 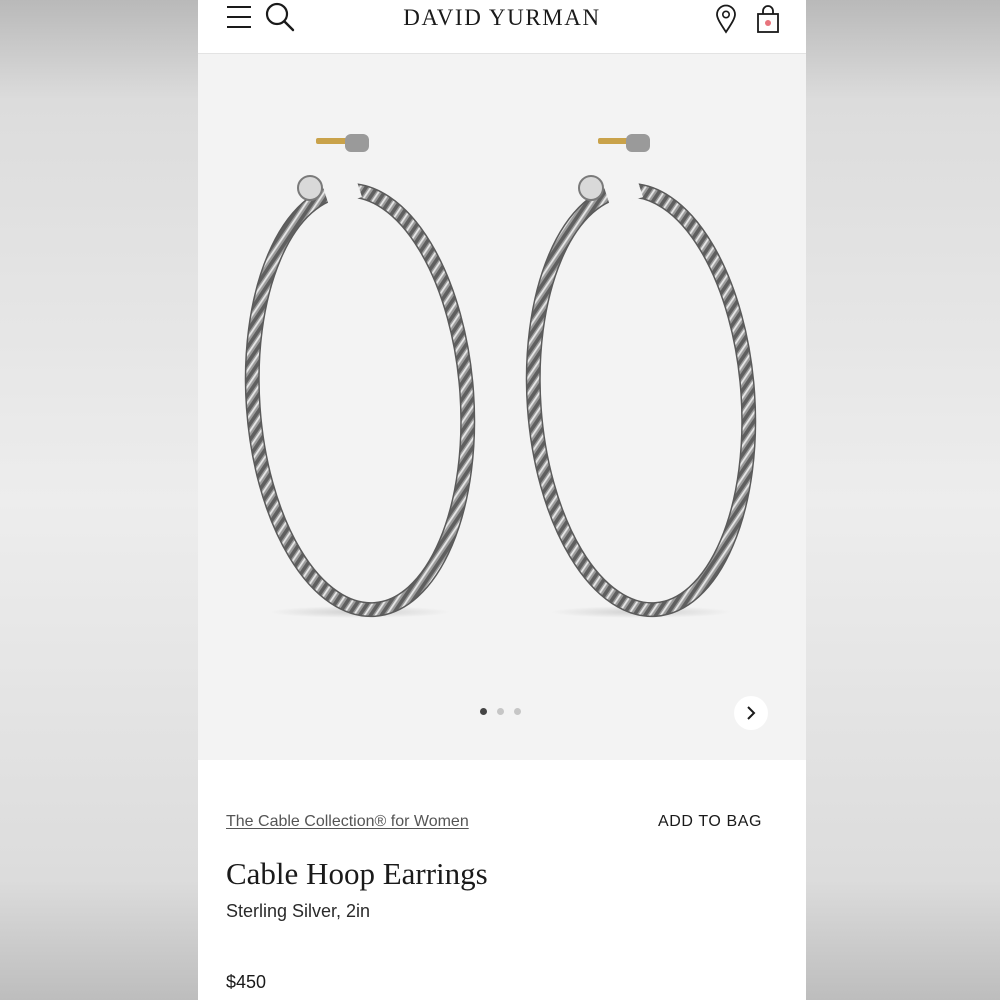 What do you see at coordinates (502, 18) in the screenshot?
I see `brand-logo: DAVID YURMAN` at bounding box center [502, 18].